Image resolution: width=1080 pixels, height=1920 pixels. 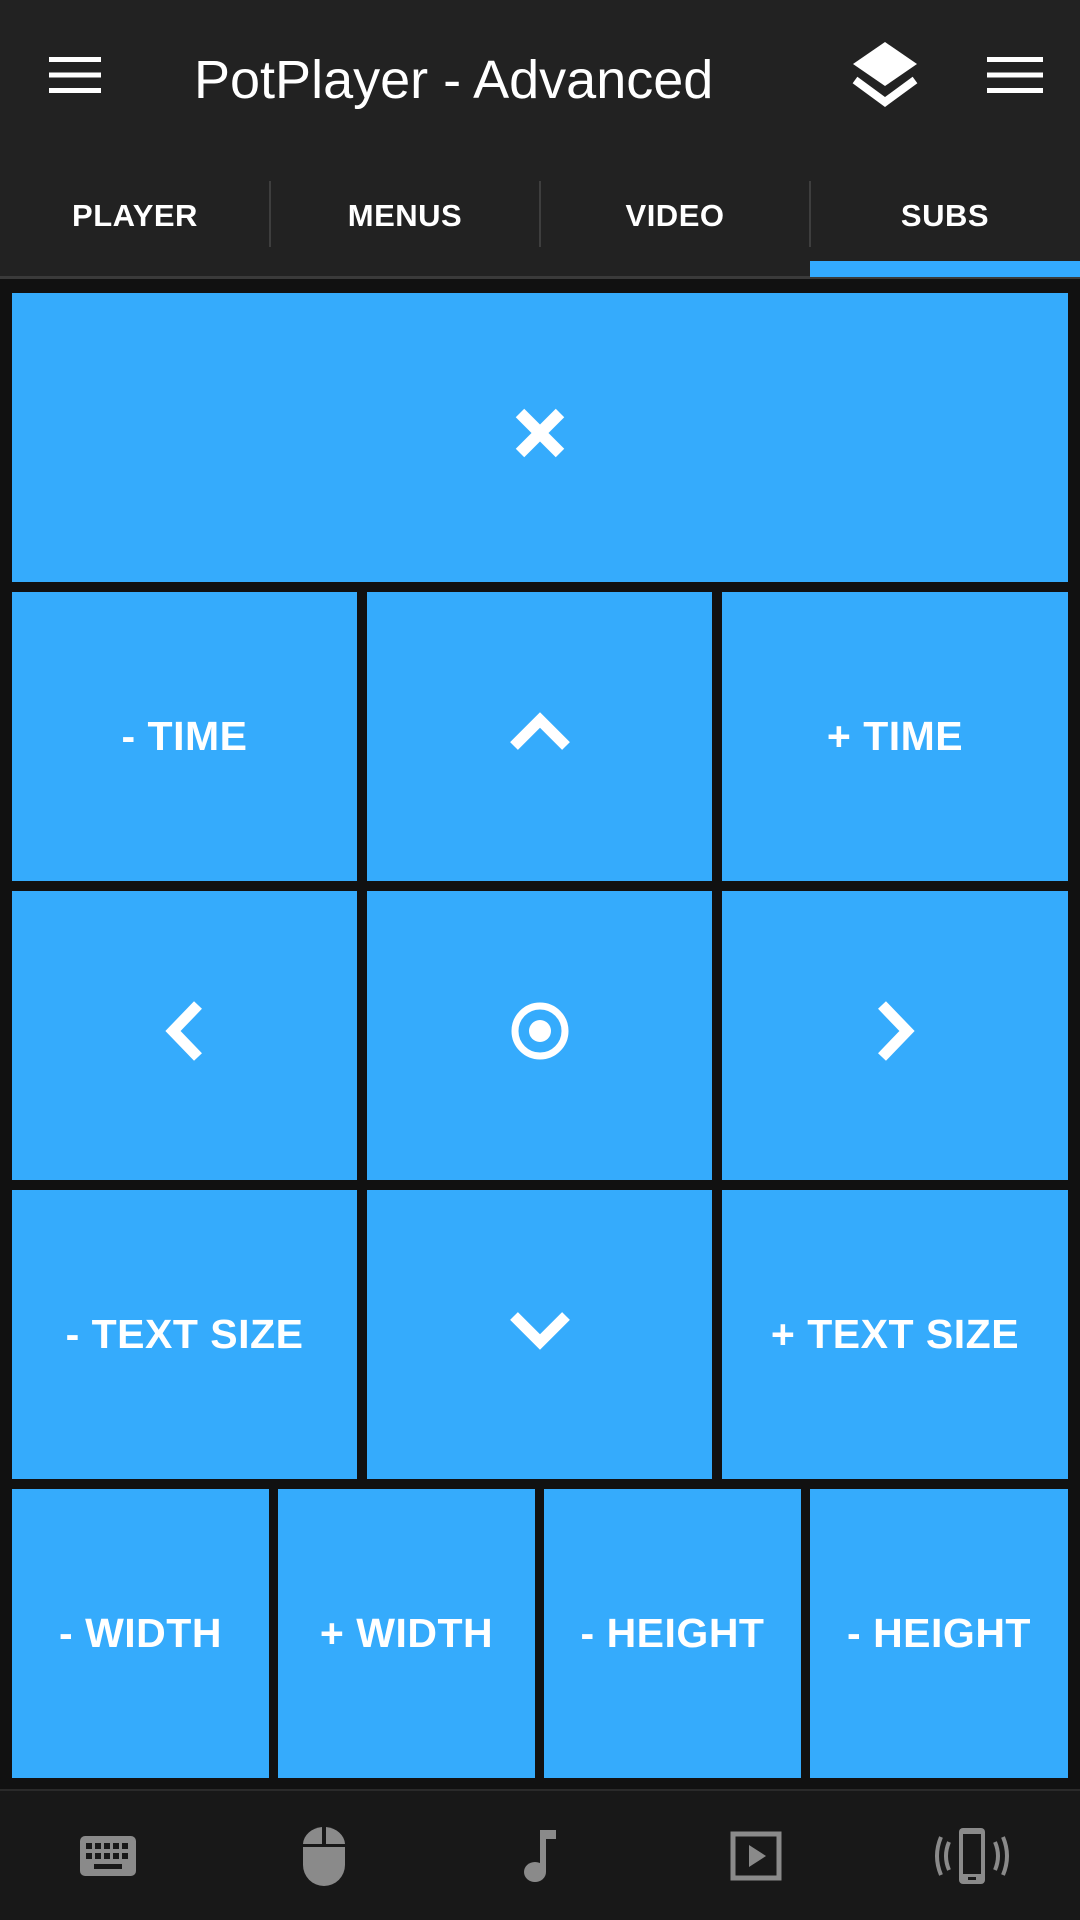 I want to click on bottom-nav, so click(x=540, y=1854).